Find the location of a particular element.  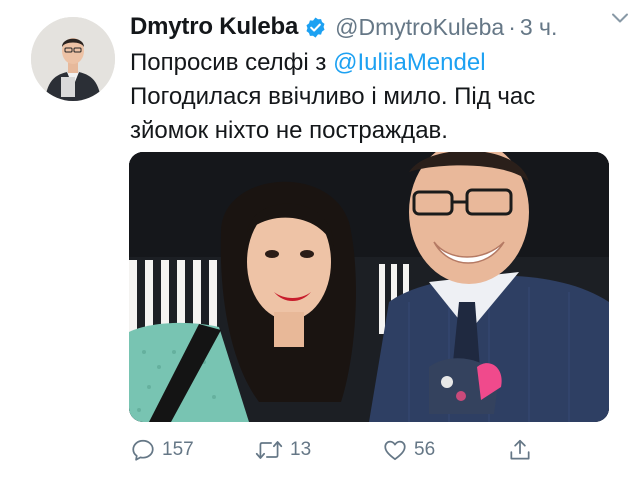

like-button: 56 is located at coordinates (408, 450).